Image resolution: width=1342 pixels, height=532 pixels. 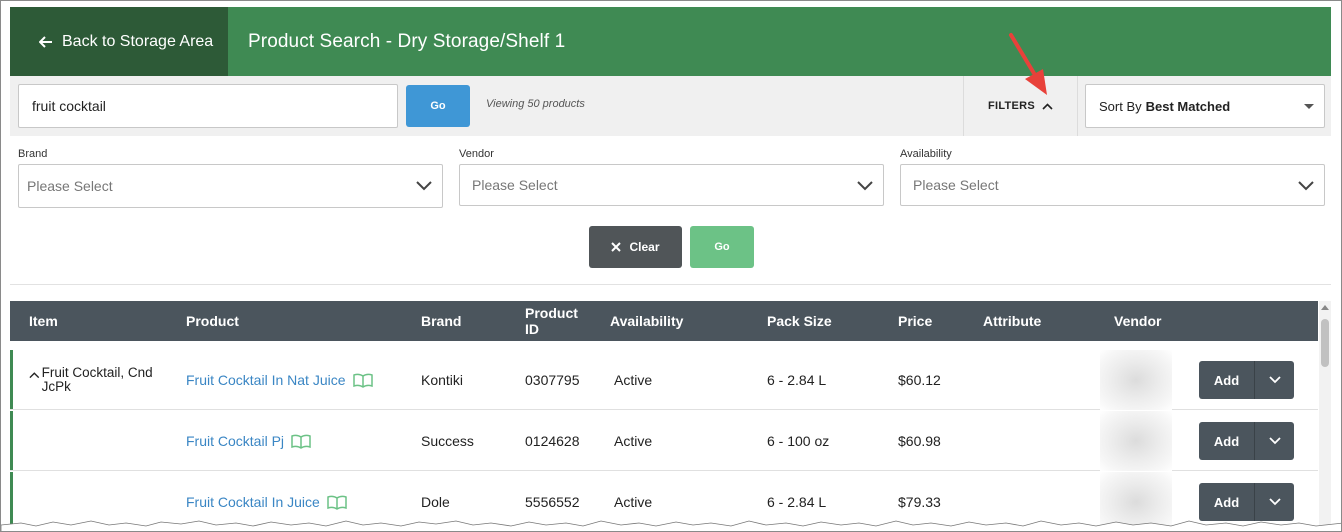 I want to click on search-go-button: Go, so click(x=438, y=106).